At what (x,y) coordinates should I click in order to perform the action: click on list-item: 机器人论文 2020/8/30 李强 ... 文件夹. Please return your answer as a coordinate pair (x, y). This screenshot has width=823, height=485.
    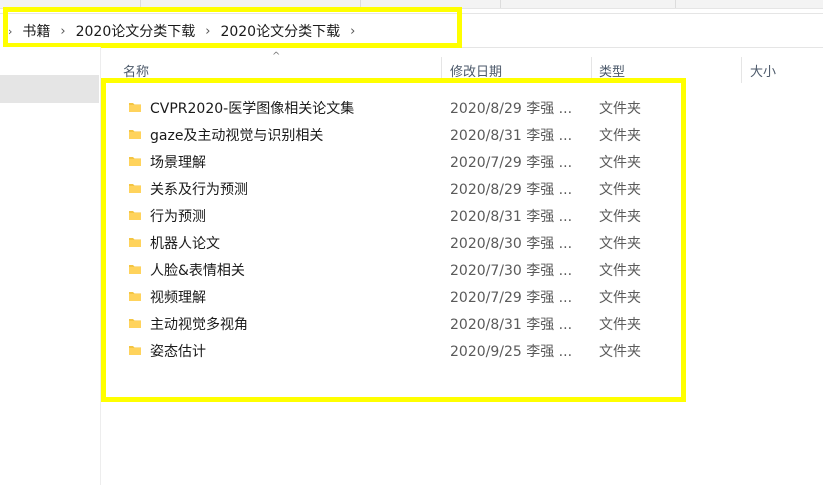
    Looking at the image, I should click on (462, 242).